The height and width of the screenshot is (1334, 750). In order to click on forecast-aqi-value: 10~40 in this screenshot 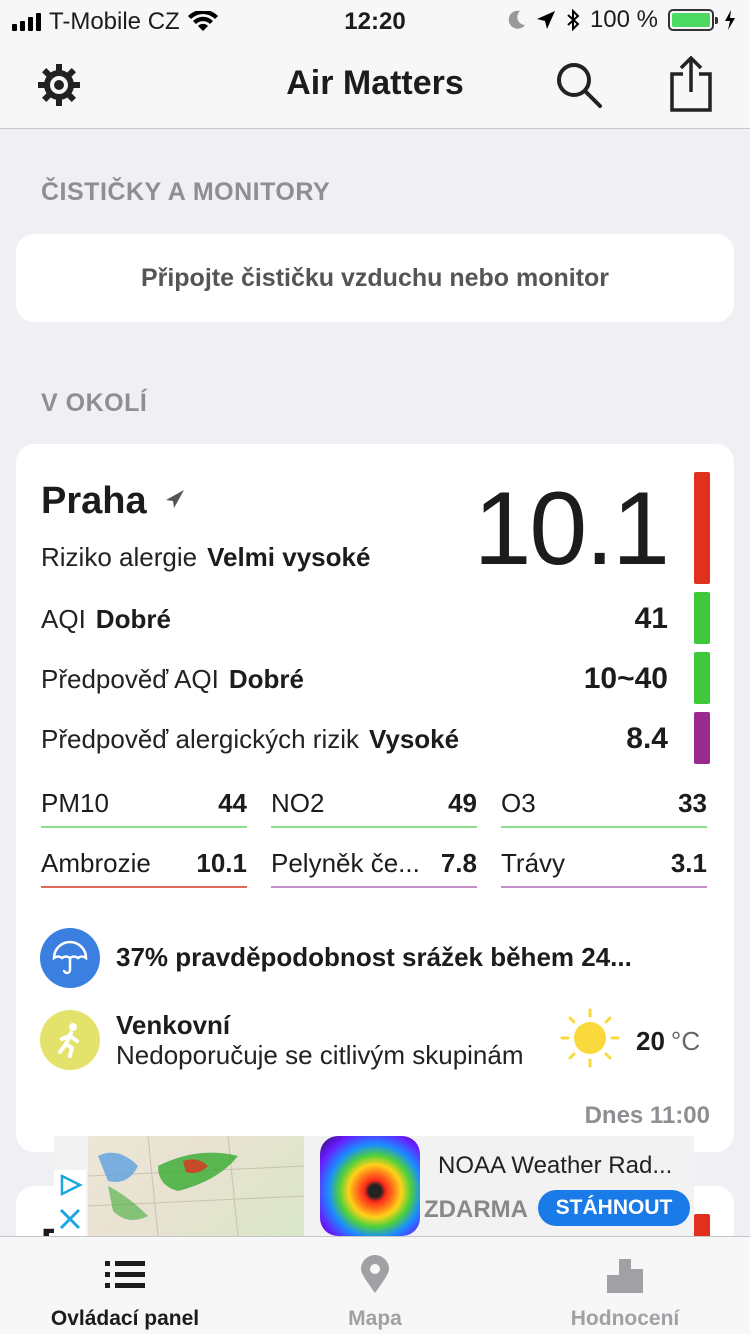, I will do `click(625, 678)`.